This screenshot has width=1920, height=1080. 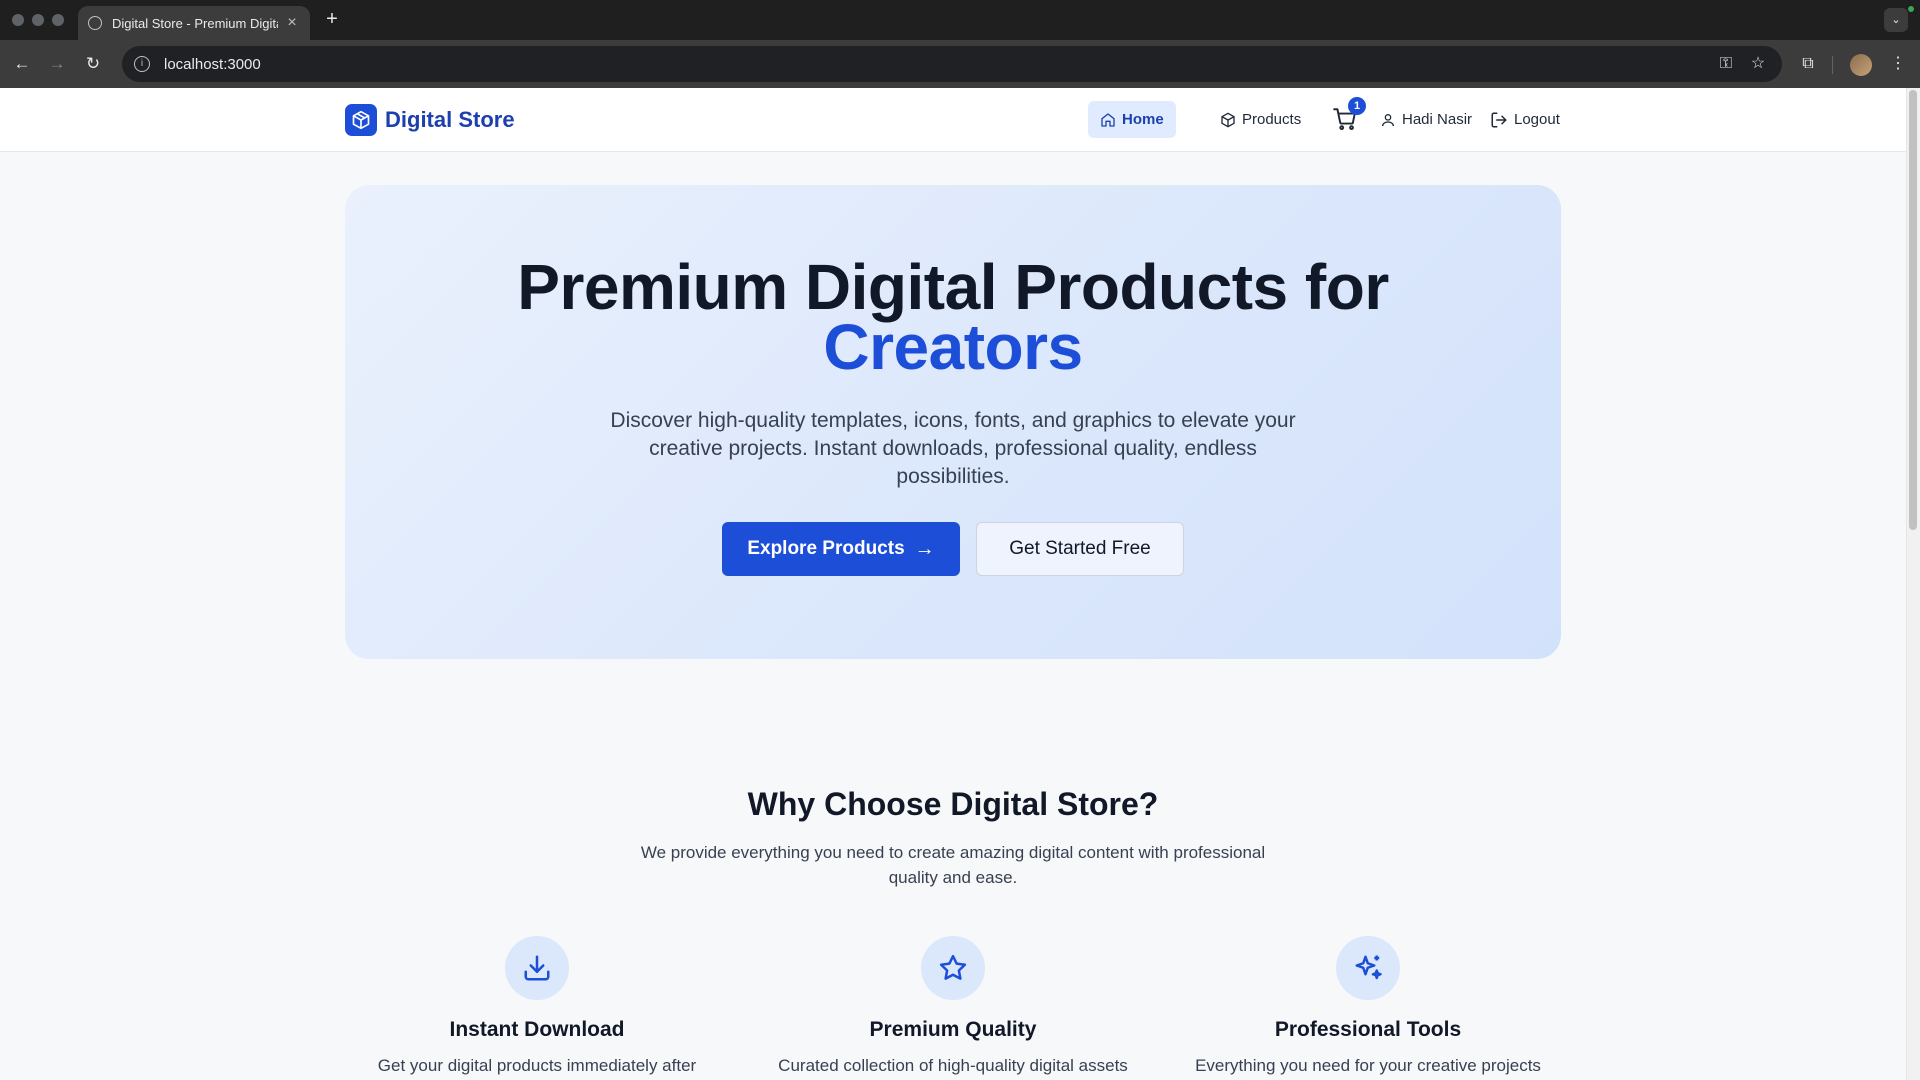 I want to click on nav-user-profile: Hadi Nasir, so click(x=1426, y=119).